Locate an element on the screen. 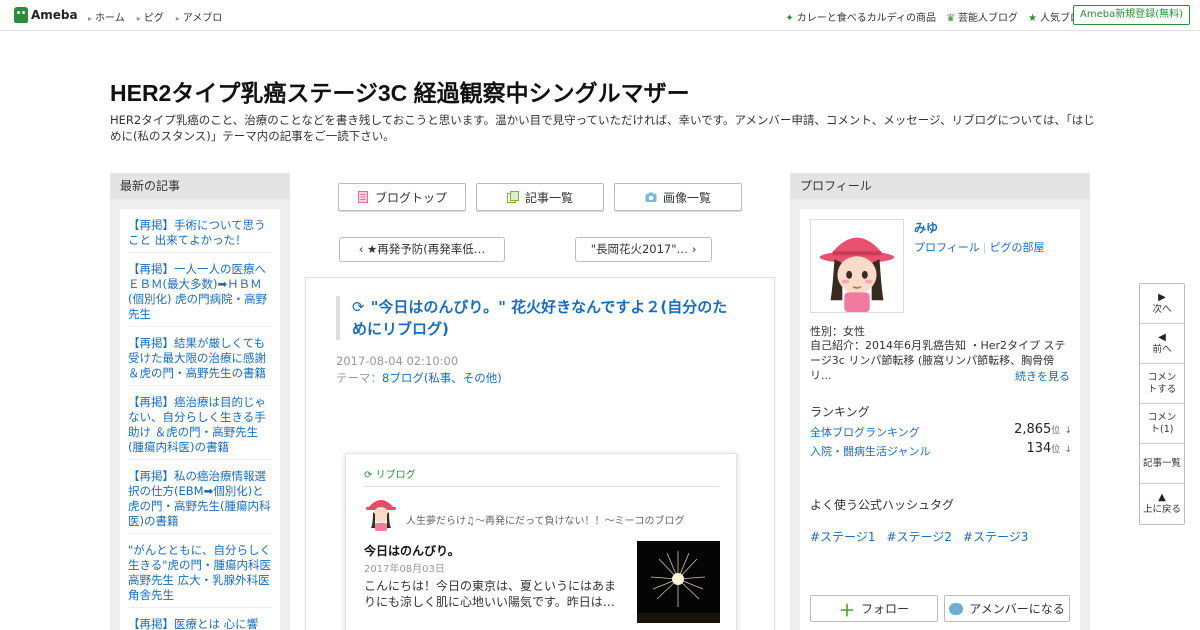 This screenshot has height=630, width=1200. recent-articles-heading: 最新の記事 is located at coordinates (200, 186).